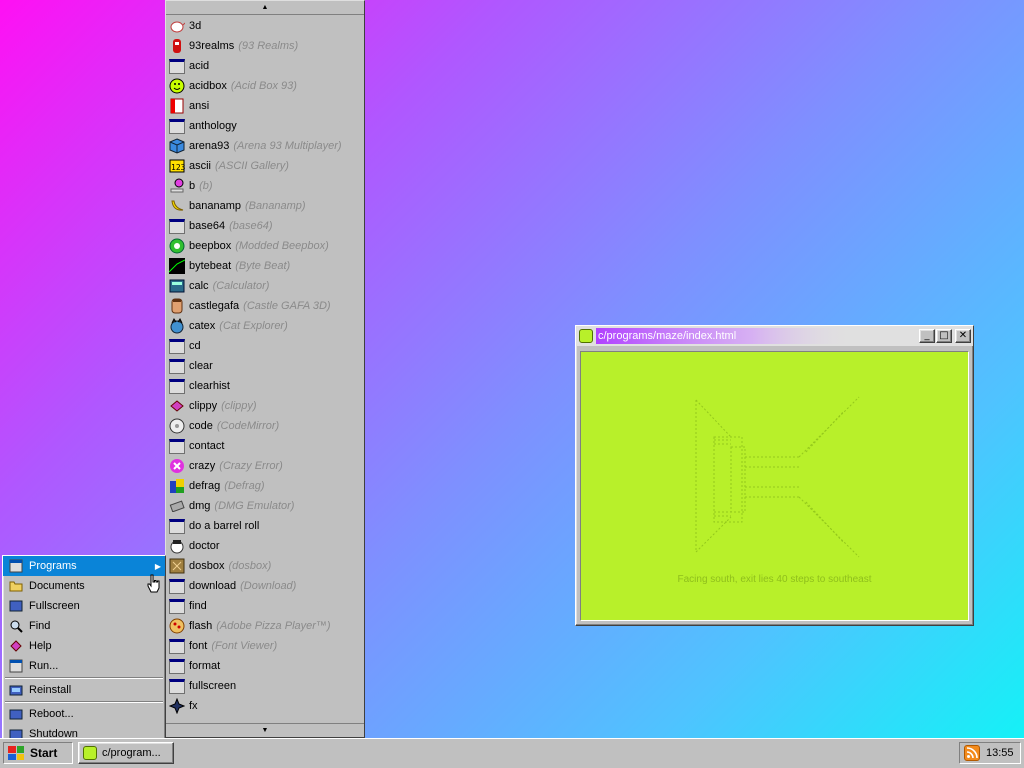 The height and width of the screenshot is (768, 1024). I want to click on clock: 13:55, so click(1000, 753).